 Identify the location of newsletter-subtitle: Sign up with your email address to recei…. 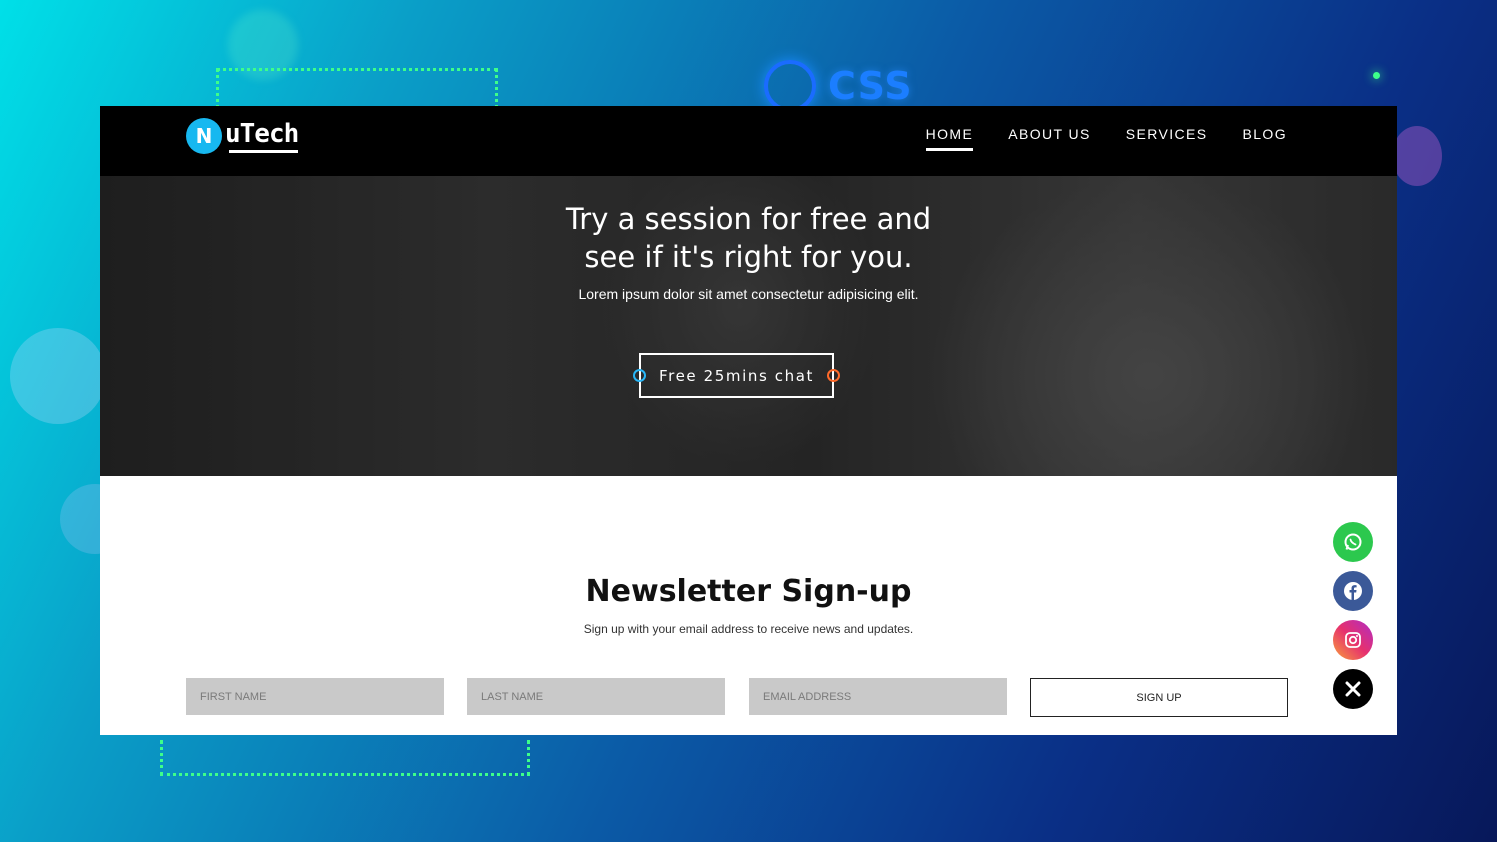
(748, 629).